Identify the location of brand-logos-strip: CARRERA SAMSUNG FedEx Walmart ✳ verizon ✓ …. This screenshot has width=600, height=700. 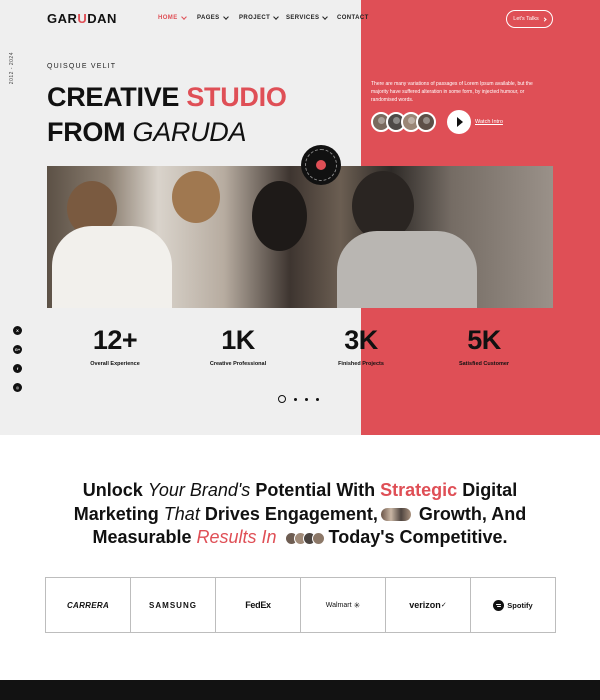
(300, 605).